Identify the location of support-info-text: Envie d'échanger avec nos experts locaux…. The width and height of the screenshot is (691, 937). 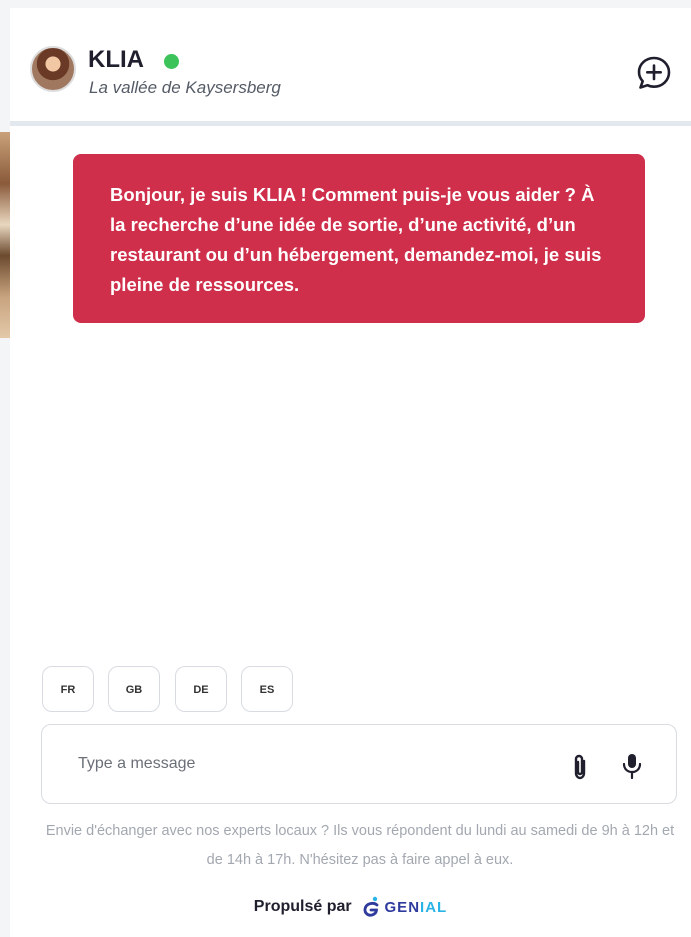
(360, 845).